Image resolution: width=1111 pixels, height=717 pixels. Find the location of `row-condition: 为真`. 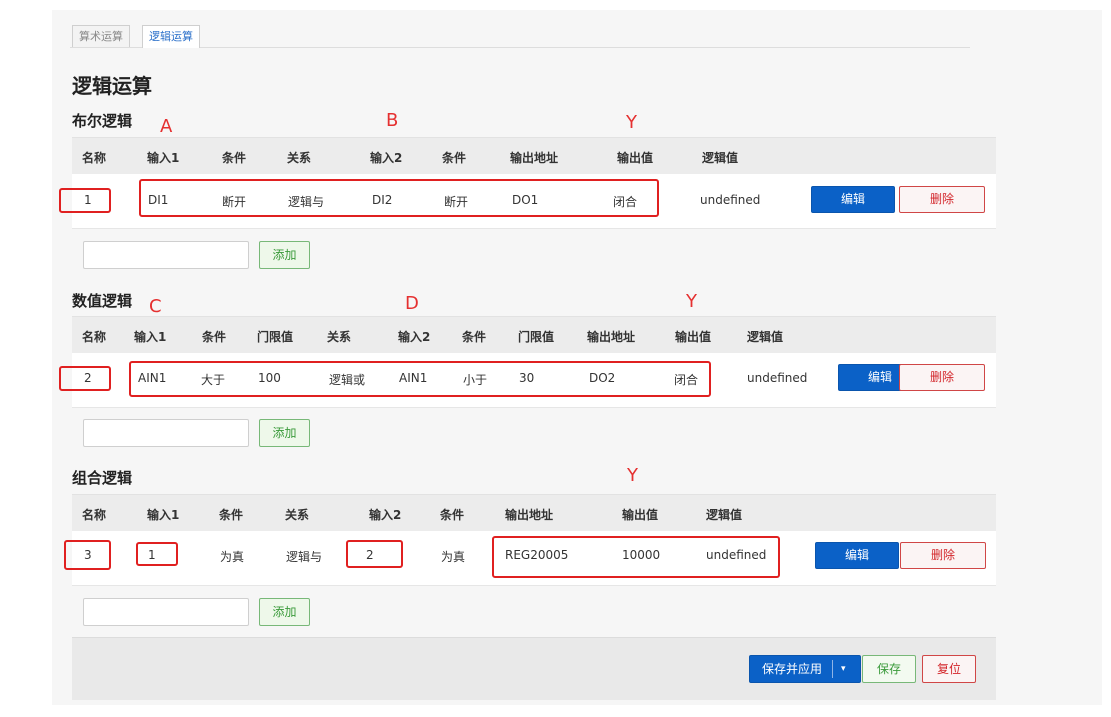

row-condition: 为真 is located at coordinates (232, 557).